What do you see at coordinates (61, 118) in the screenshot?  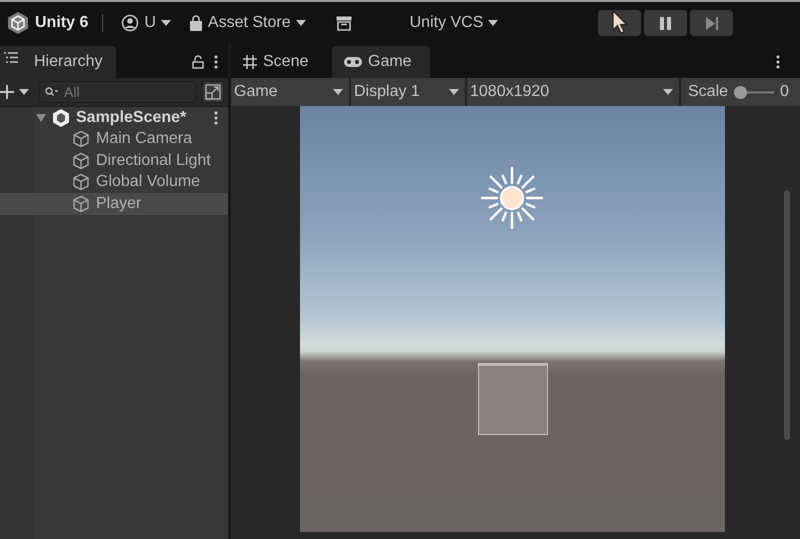 I see `scene-cube-icon` at bounding box center [61, 118].